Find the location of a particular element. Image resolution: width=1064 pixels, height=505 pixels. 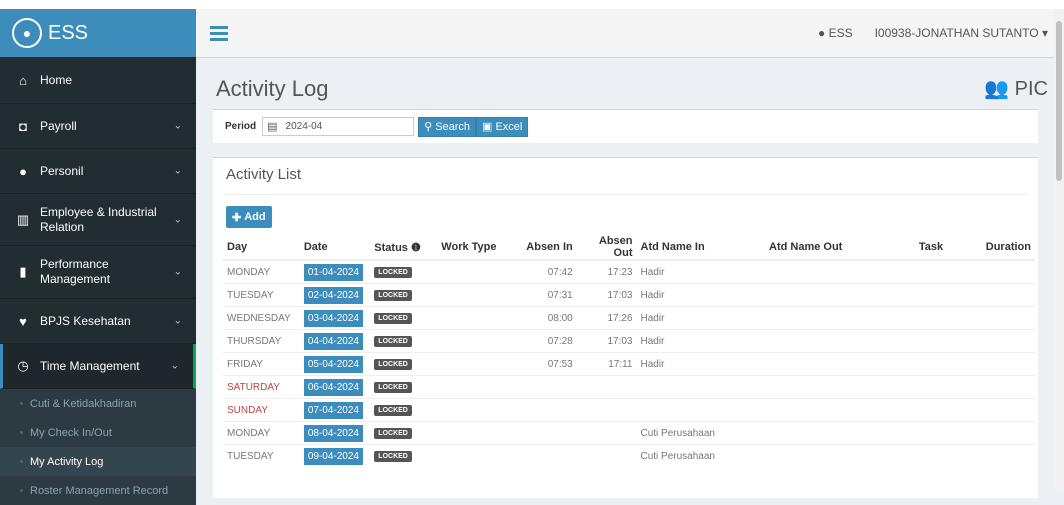

date-badge: 04-04-2024 is located at coordinates (333, 341).